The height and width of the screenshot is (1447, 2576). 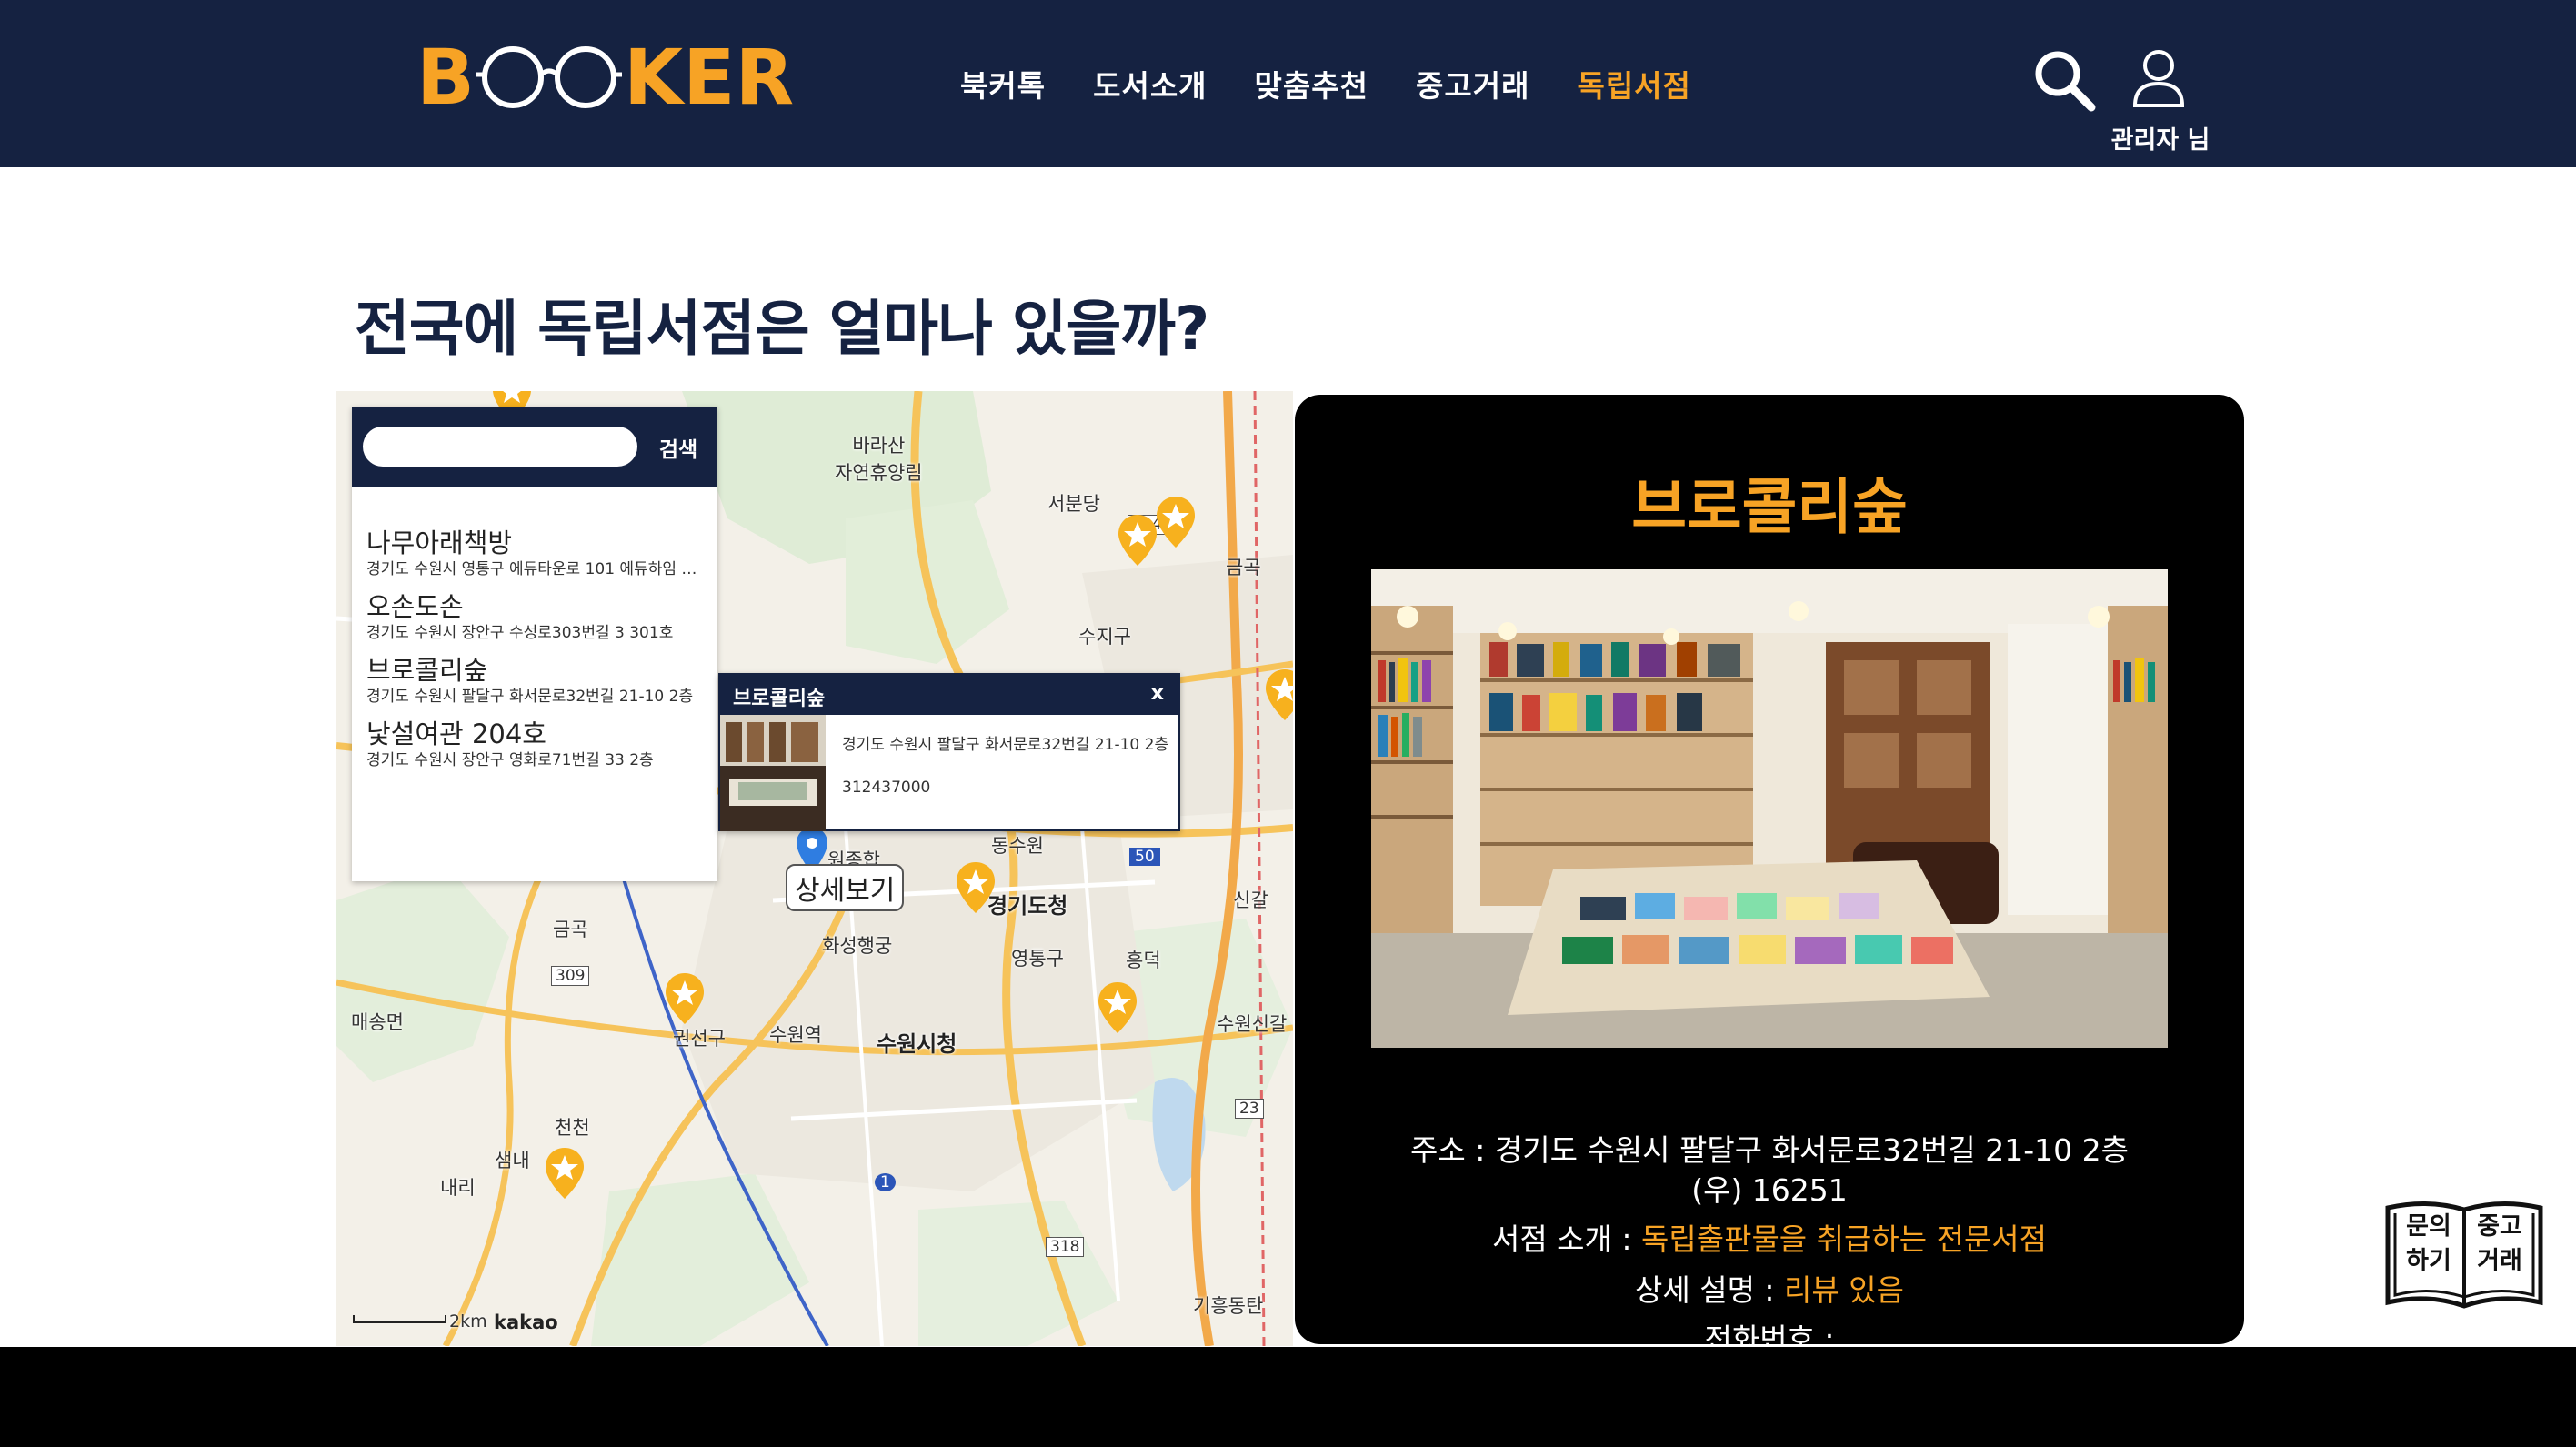 I want to click on route-318: 318, so click(x=1065, y=1247).